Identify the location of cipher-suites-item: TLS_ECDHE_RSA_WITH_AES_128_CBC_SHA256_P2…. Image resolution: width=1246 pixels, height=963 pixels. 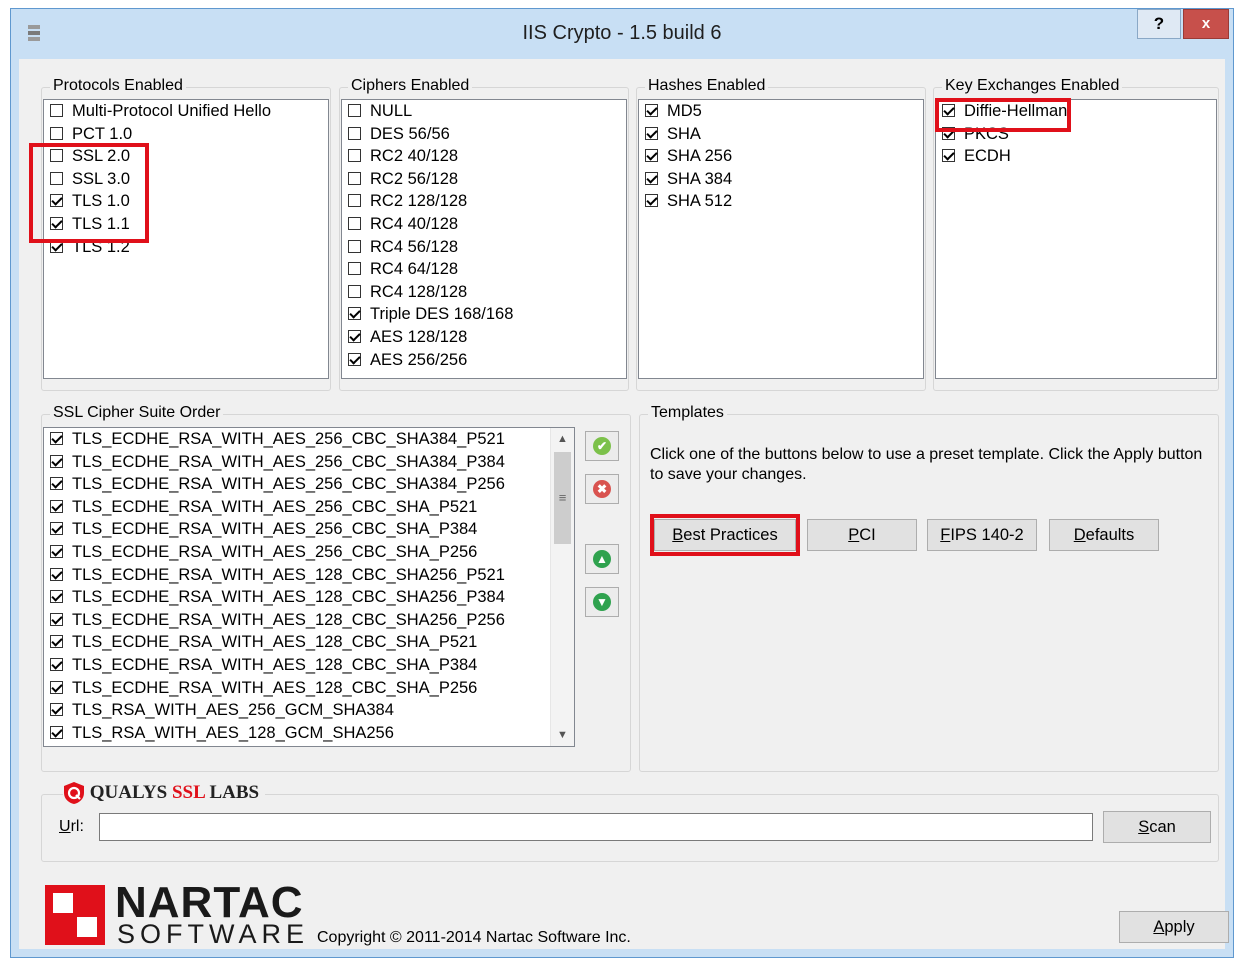
(309, 620).